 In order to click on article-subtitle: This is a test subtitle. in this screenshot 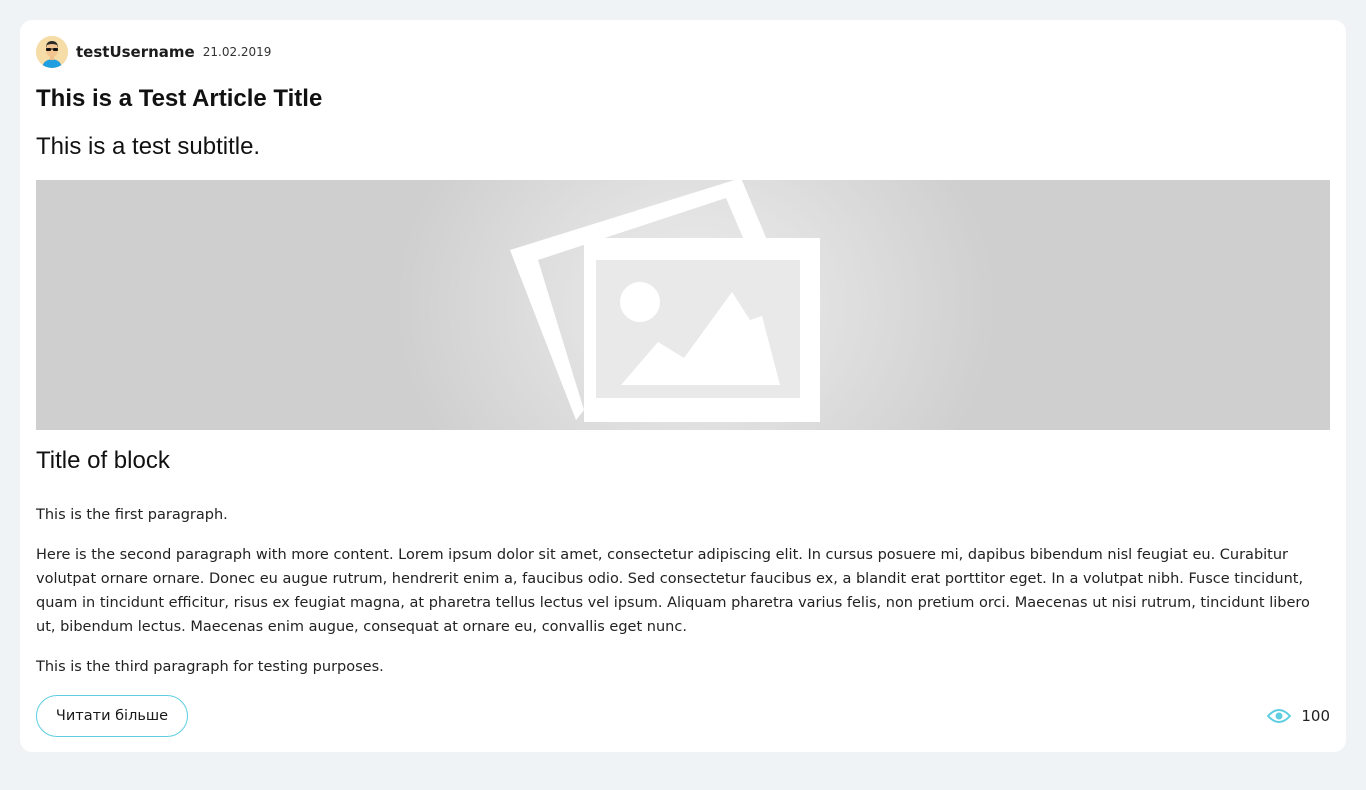, I will do `click(148, 146)`.